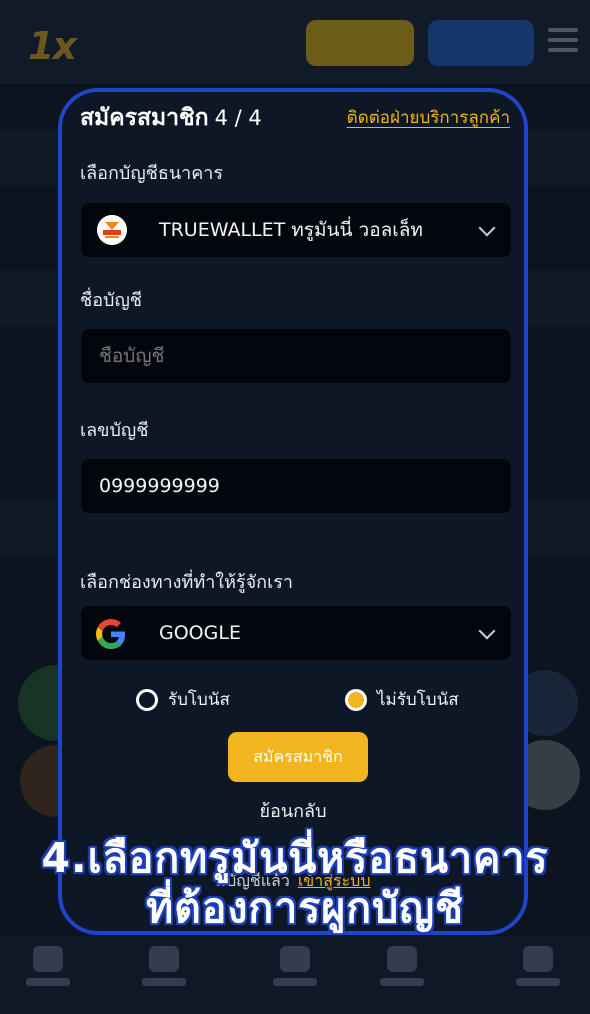 Image resolution: width=590 pixels, height=1014 pixels. I want to click on channel-select: GOOGLE, so click(296, 633).